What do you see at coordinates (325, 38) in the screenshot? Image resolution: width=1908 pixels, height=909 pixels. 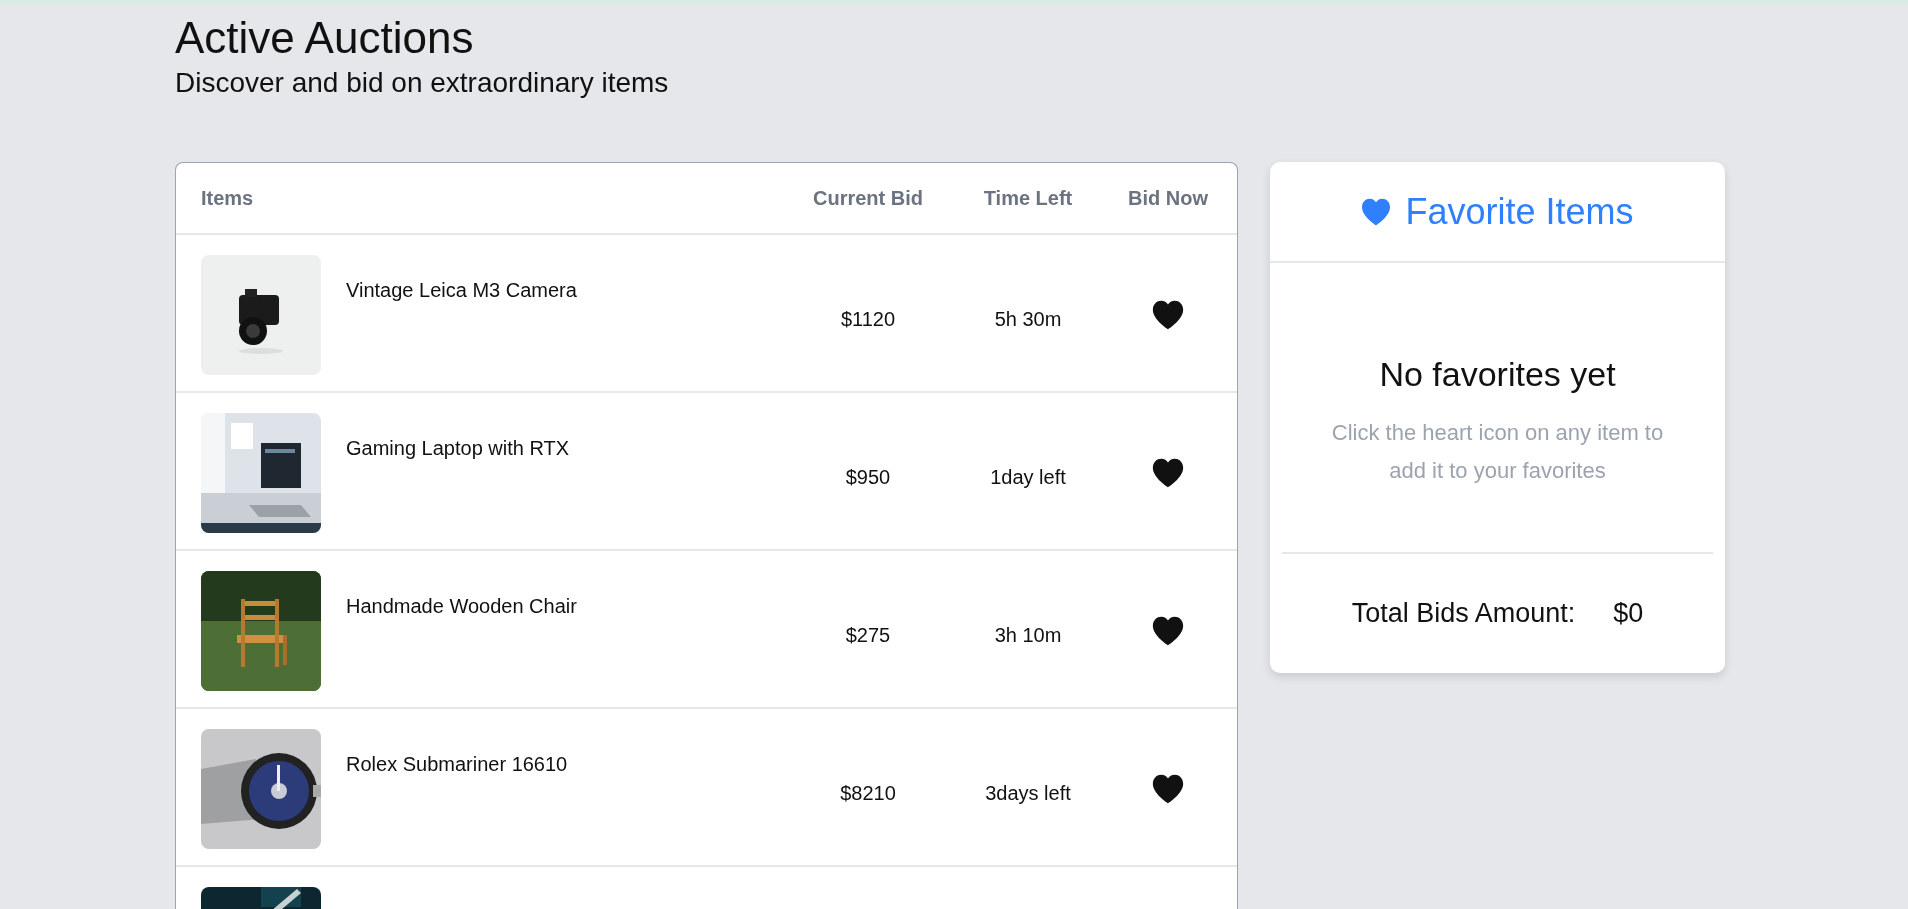 I see `page-title: Active Auctions` at bounding box center [325, 38].